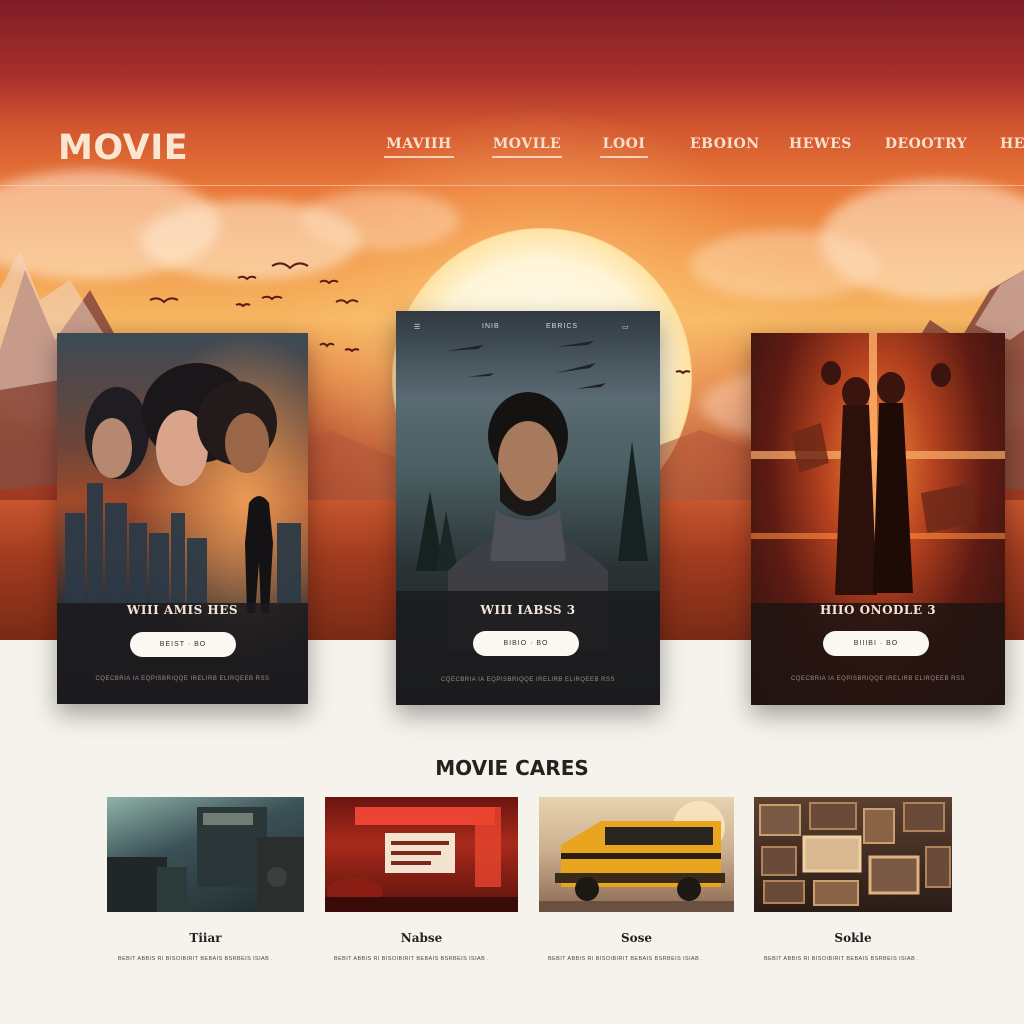 This screenshot has height=1024, width=1024. I want to click on framed-pictures-scene, so click(855, 854).